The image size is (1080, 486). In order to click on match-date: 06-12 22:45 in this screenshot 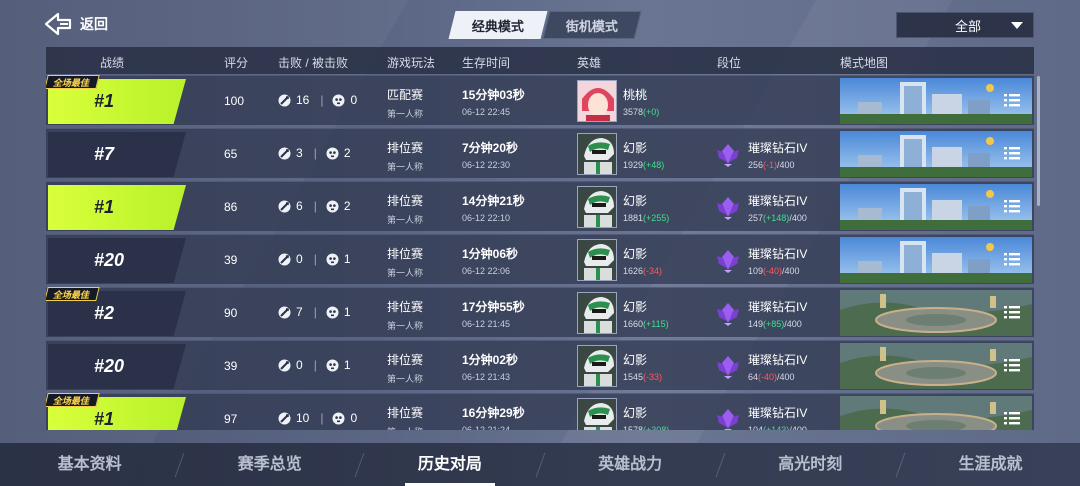, I will do `click(486, 112)`.